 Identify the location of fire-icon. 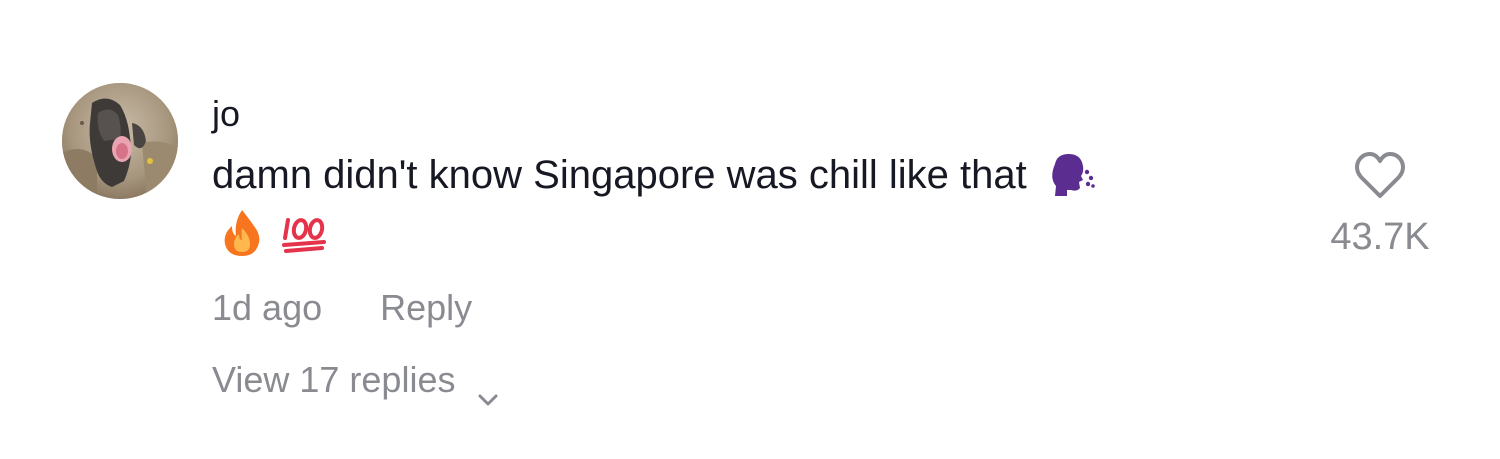
(242, 233).